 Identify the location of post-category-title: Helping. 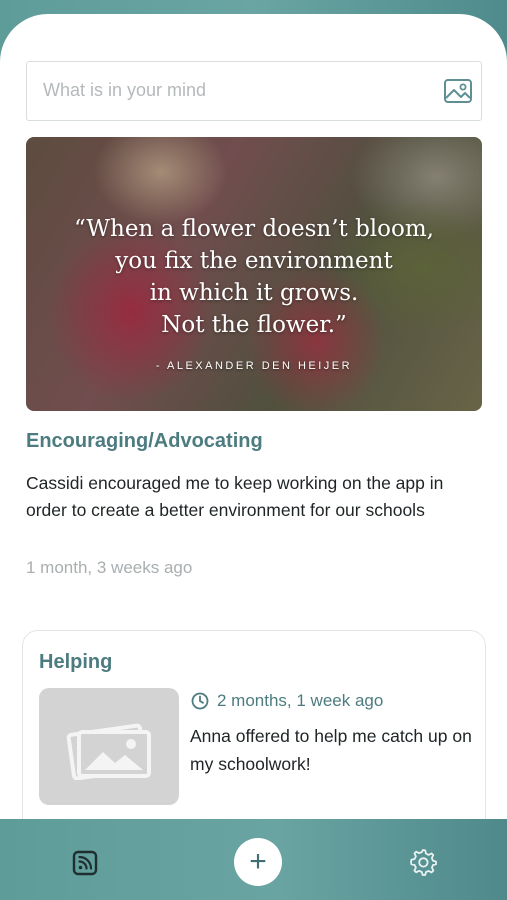
(76, 662).